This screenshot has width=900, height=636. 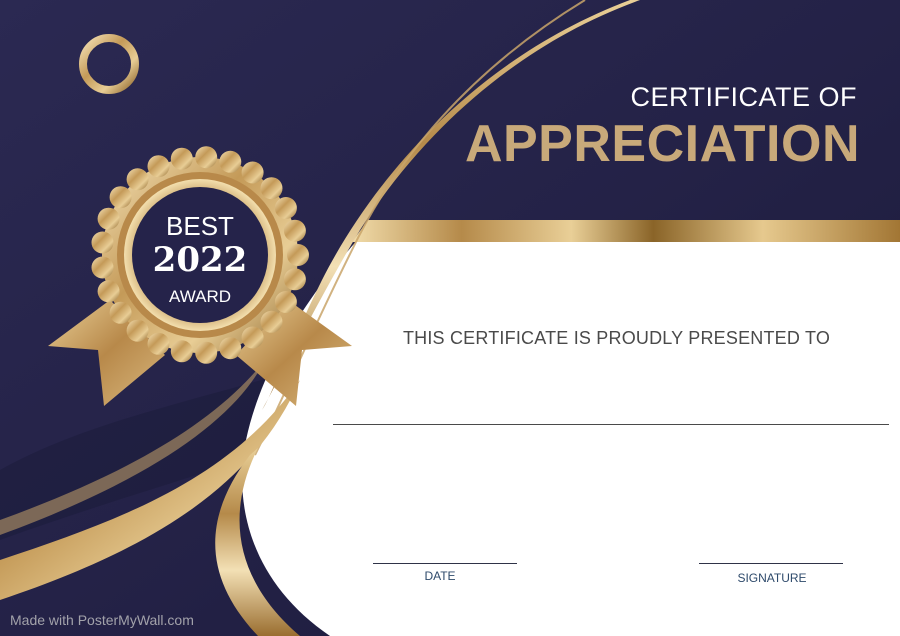 I want to click on badge-year-text: 2022, so click(x=200, y=260).